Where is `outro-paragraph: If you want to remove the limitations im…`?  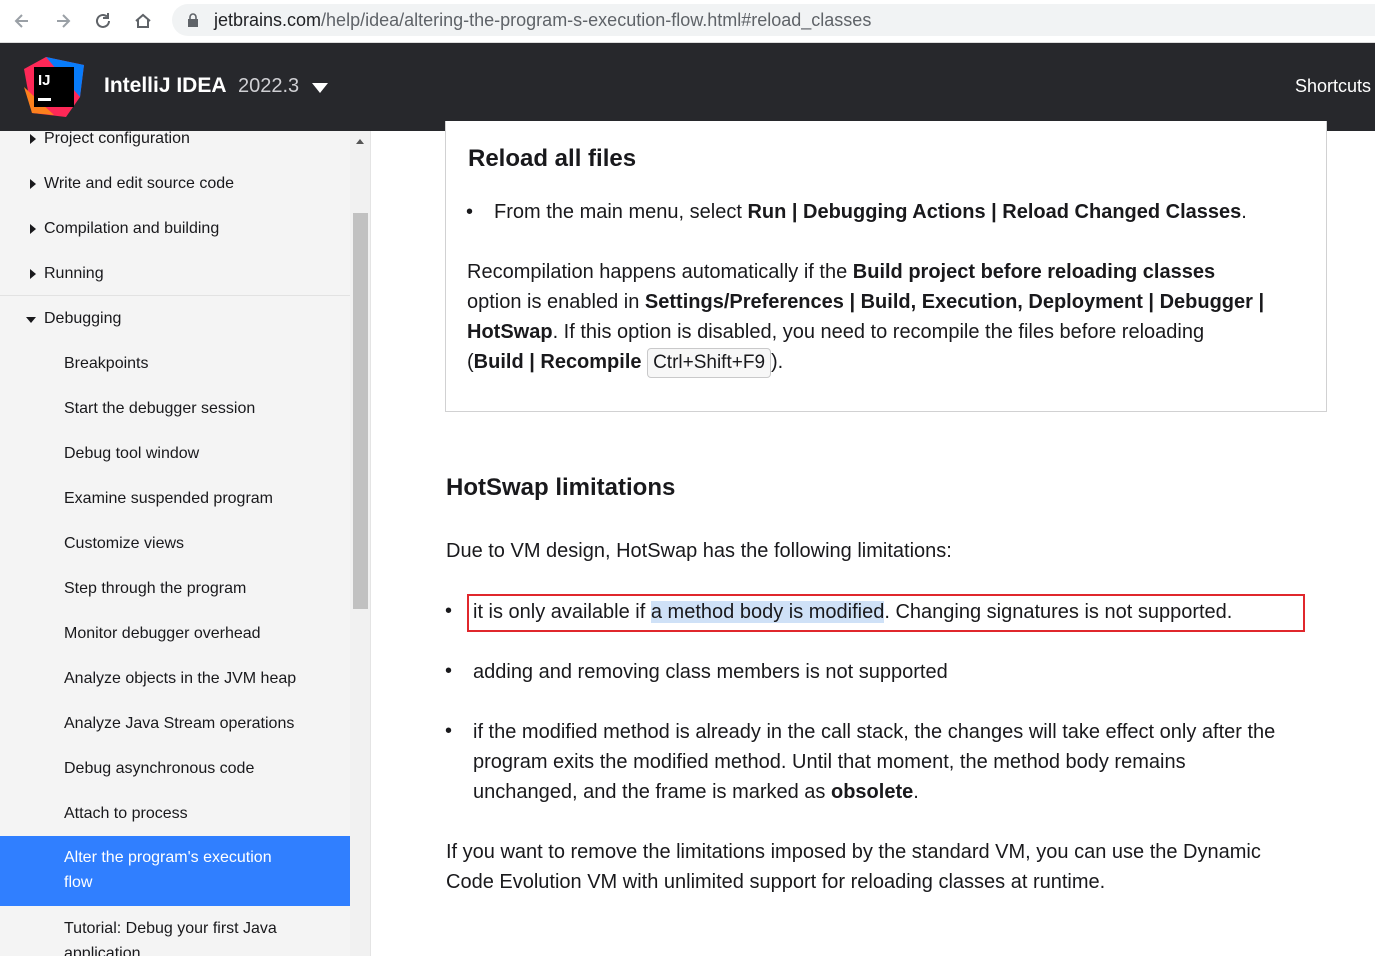 outro-paragraph: If you want to remove the limitations im… is located at coordinates (853, 867).